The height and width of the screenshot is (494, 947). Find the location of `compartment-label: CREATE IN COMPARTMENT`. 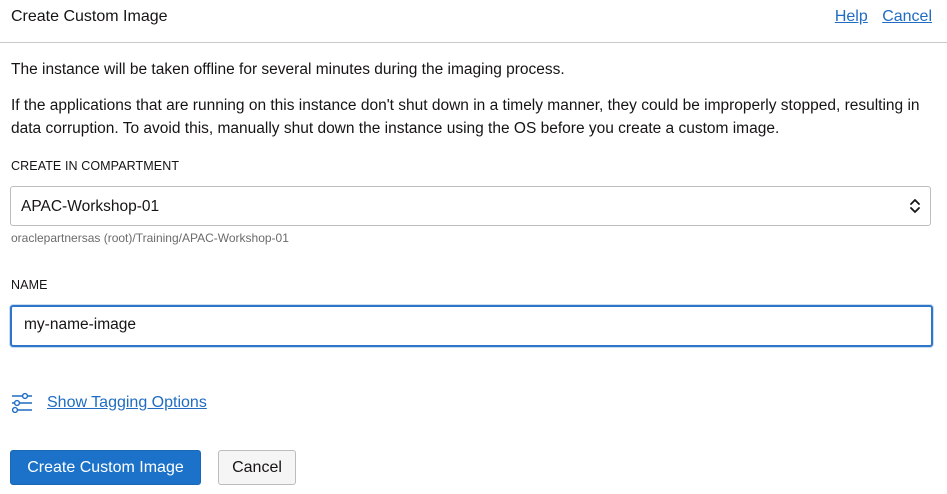

compartment-label: CREATE IN COMPARTMENT is located at coordinates (95, 166).